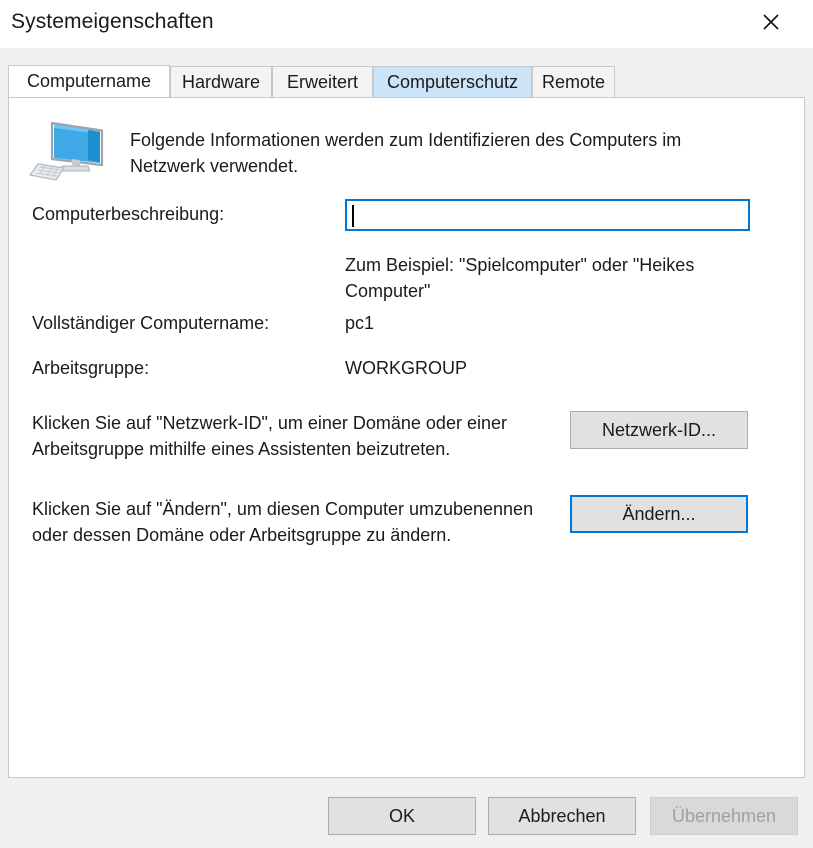 Image resolution: width=813 pixels, height=848 pixels. Describe the element at coordinates (91, 368) in the screenshot. I see `workgroup-label: Arbeitsgruppe:` at that location.